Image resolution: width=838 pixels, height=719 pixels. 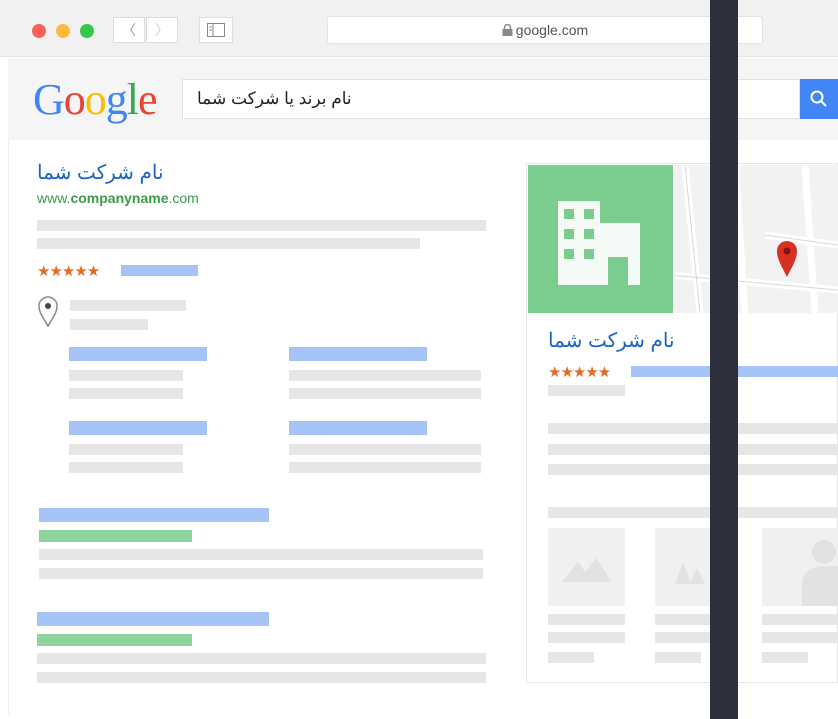 I want to click on business-photo, so click(x=600, y=239).